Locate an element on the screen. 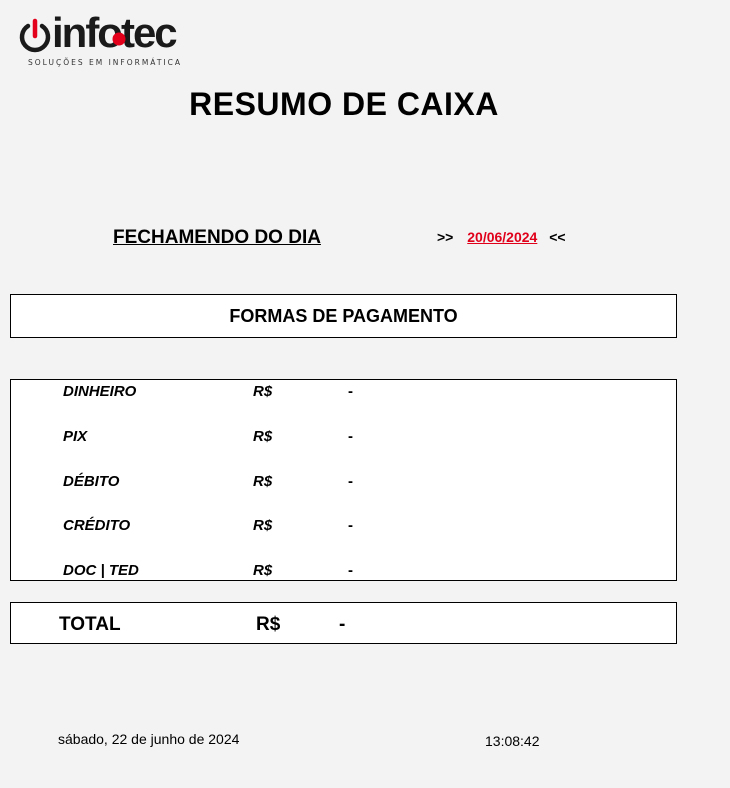 Image resolution: width=730 pixels, height=788 pixels. footer-time: 13:08:42 is located at coordinates (512, 741).